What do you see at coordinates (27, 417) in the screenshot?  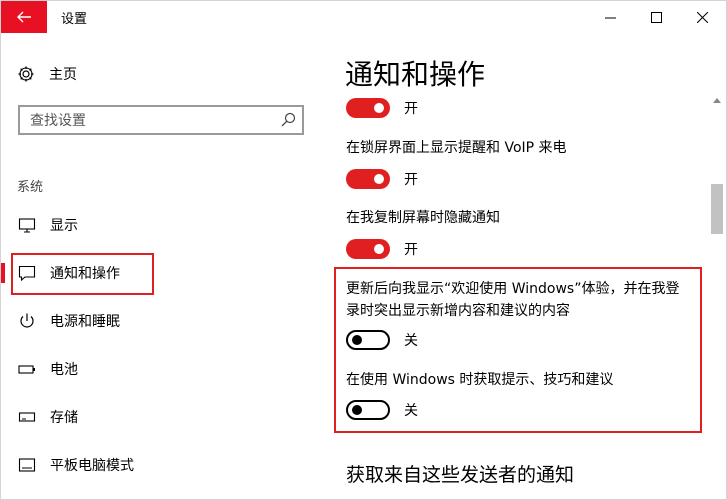 I see `storage-icon` at bounding box center [27, 417].